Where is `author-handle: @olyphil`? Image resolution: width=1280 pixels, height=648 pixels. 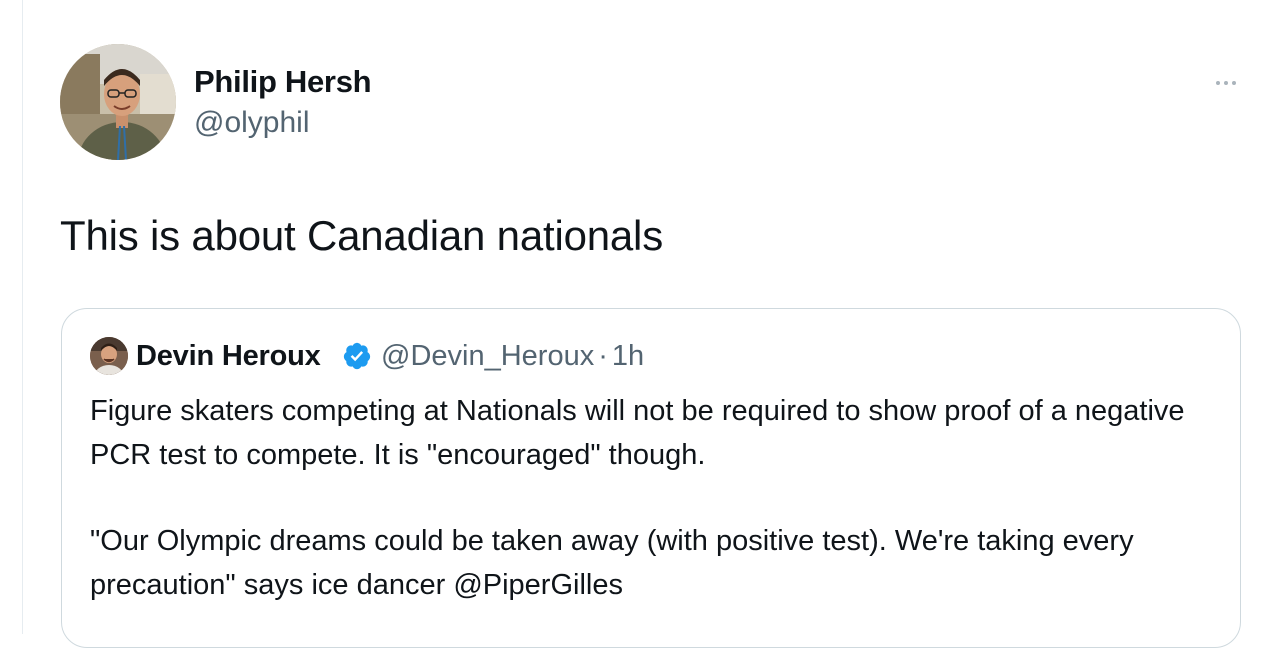
author-handle: @olyphil is located at coordinates (252, 123).